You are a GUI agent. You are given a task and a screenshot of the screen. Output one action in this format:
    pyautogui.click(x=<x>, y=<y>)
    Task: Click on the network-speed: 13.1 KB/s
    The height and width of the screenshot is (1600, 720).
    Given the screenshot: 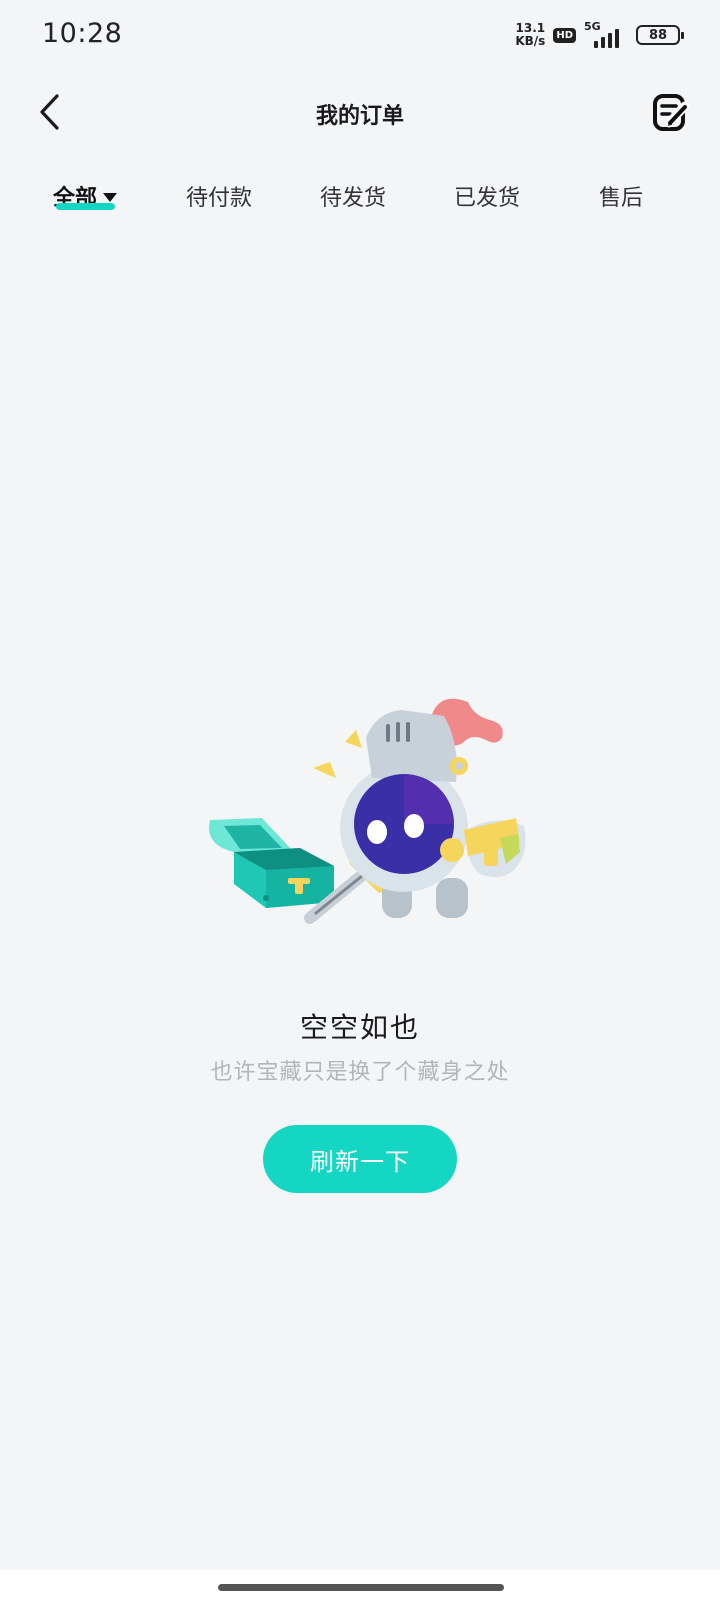 What is the action you would take?
    pyautogui.click(x=530, y=35)
    